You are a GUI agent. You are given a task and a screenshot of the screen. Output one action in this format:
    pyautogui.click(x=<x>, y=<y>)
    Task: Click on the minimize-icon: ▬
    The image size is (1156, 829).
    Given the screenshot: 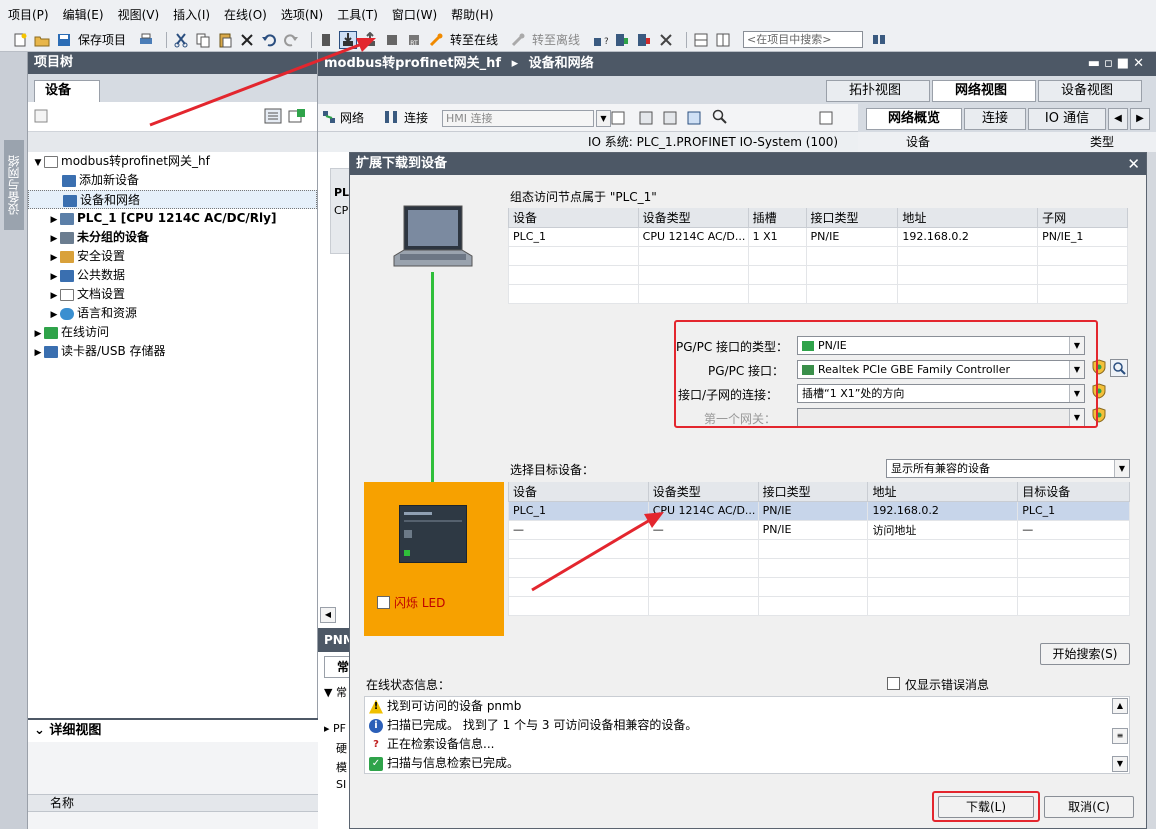 What is the action you would take?
    pyautogui.click(x=1096, y=63)
    